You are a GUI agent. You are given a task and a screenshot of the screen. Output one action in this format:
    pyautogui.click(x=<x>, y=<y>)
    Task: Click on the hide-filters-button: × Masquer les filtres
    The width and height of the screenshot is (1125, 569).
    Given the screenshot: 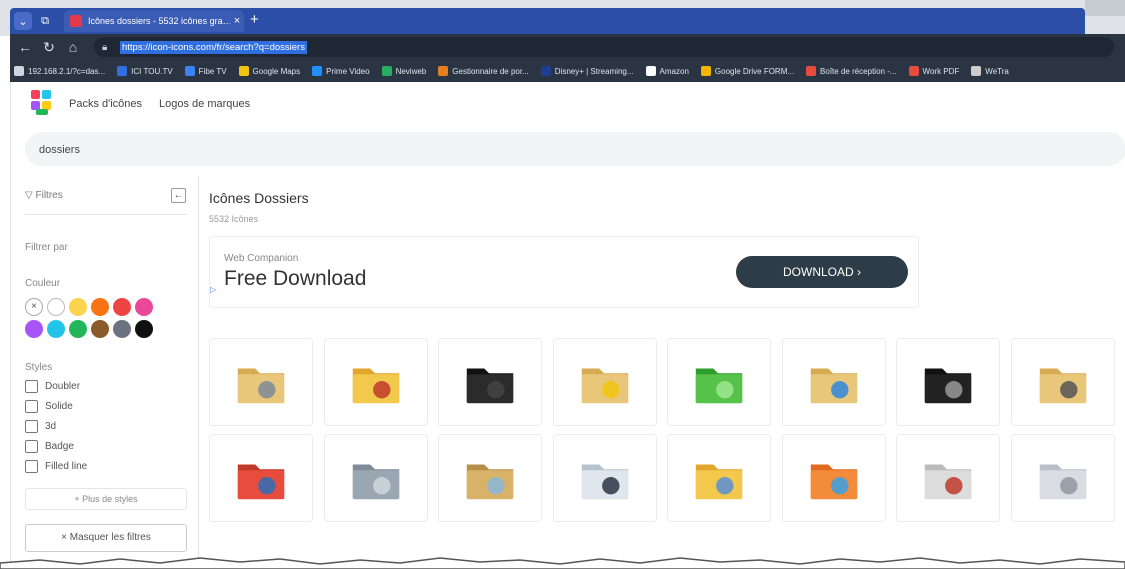 What is the action you would take?
    pyautogui.click(x=106, y=538)
    